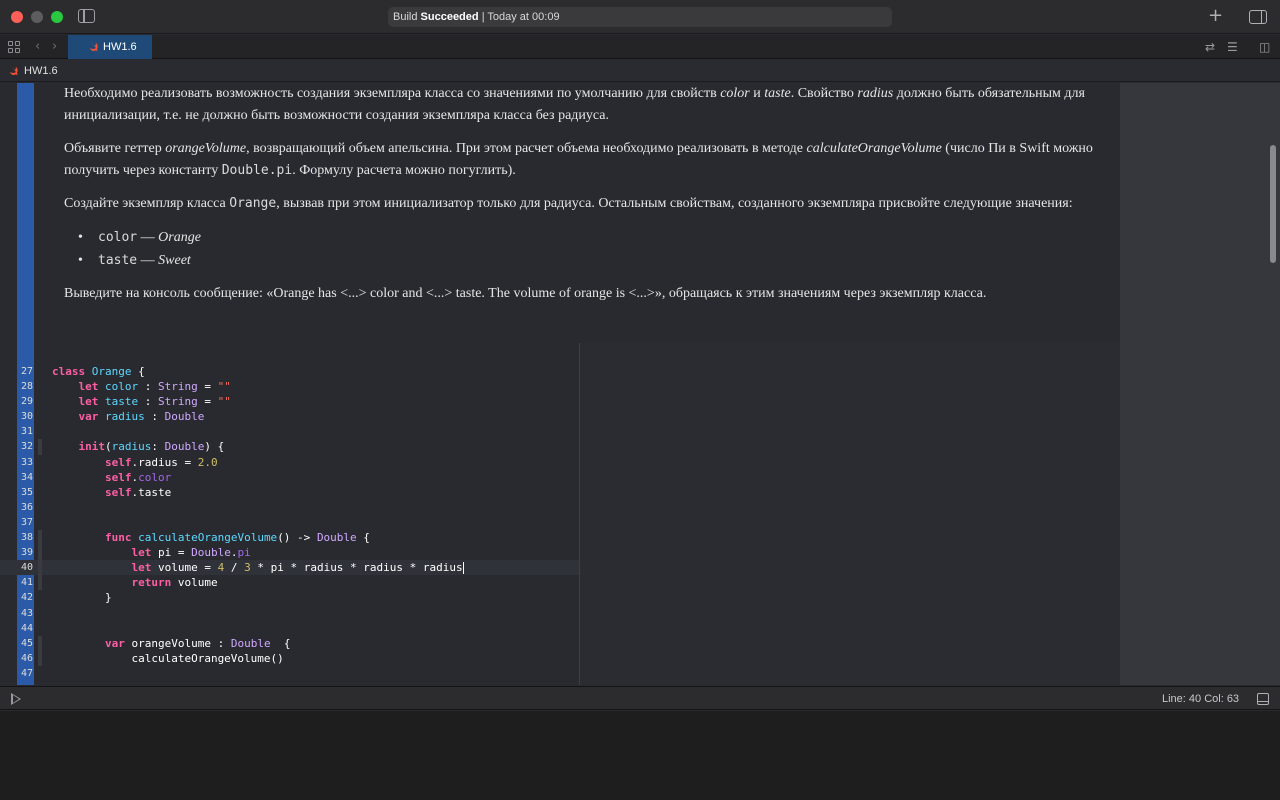 Image resolution: width=1280 pixels, height=800 pixels. What do you see at coordinates (26, 417) in the screenshot?
I see `line-number: 30` at bounding box center [26, 417].